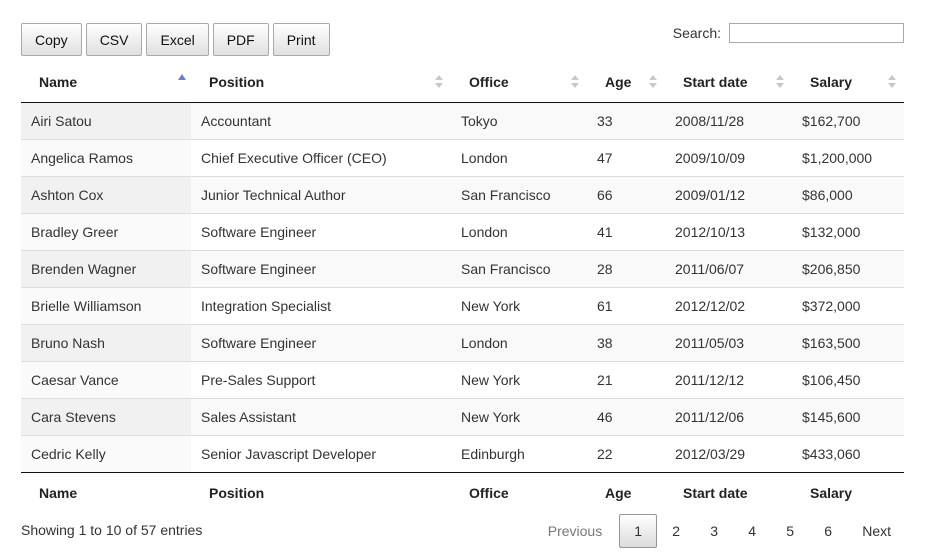  Describe the element at coordinates (321, 342) in the screenshot. I see `cell-position: Software Engineer` at that location.